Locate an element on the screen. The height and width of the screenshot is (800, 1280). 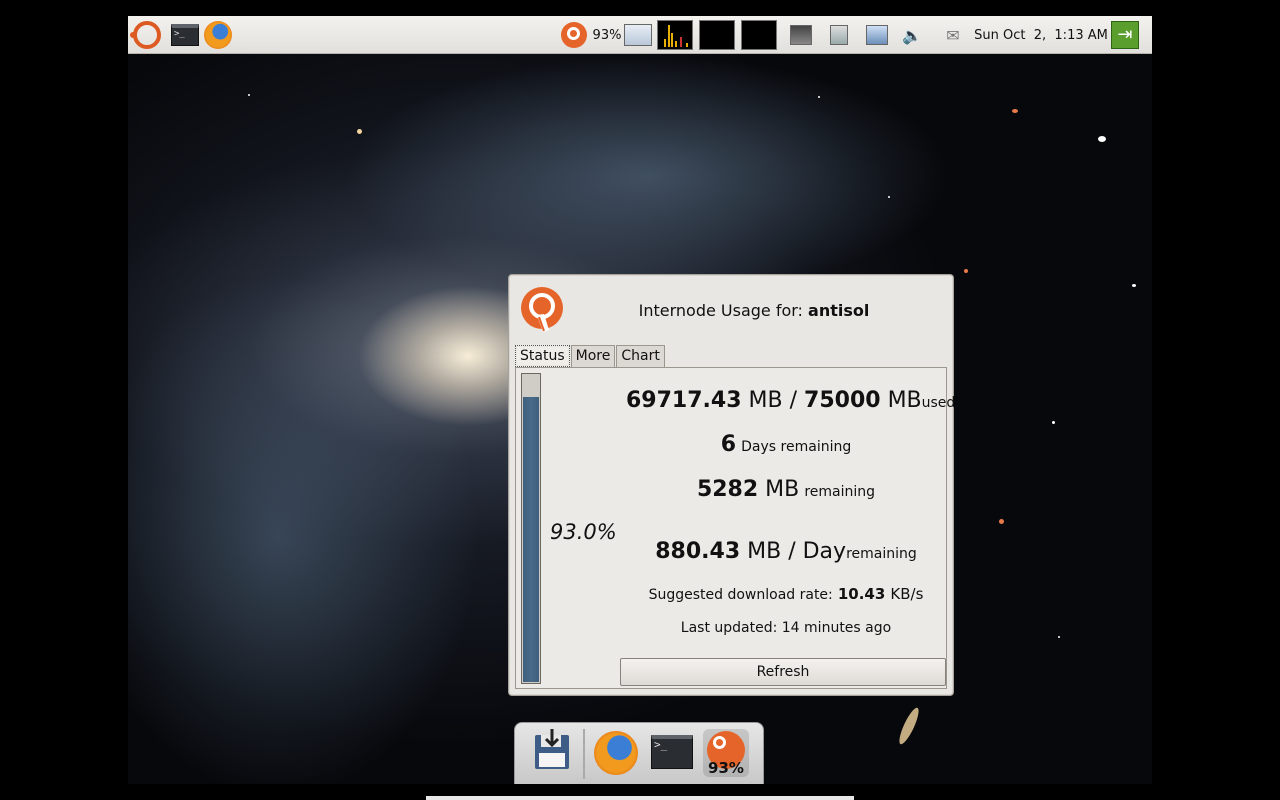
clipboard-applet is located at coordinates (839, 35).